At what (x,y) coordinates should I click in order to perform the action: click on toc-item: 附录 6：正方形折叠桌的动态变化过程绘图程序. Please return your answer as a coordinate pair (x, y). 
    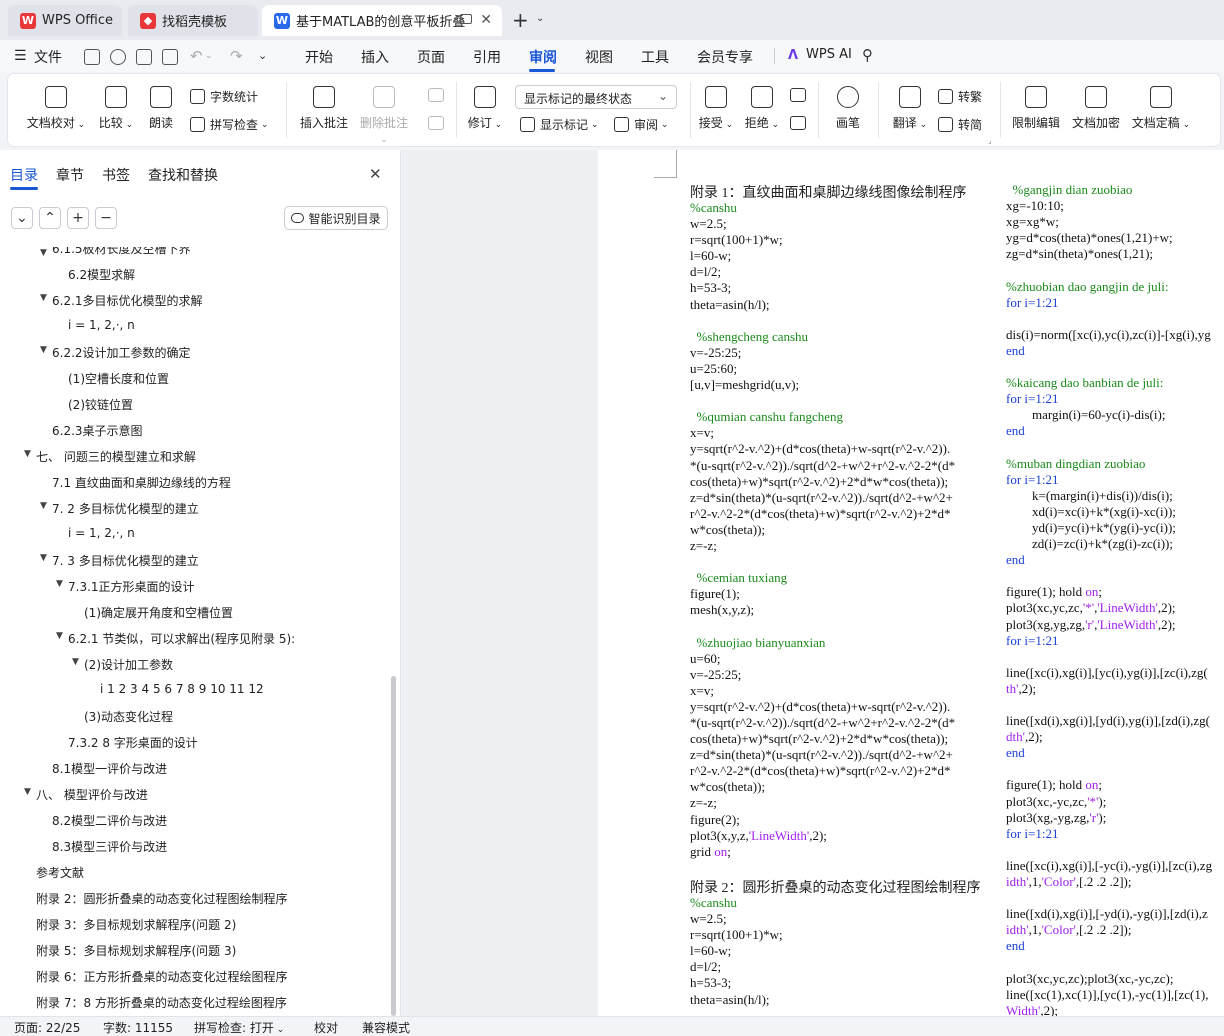
    Looking at the image, I should click on (194, 979).